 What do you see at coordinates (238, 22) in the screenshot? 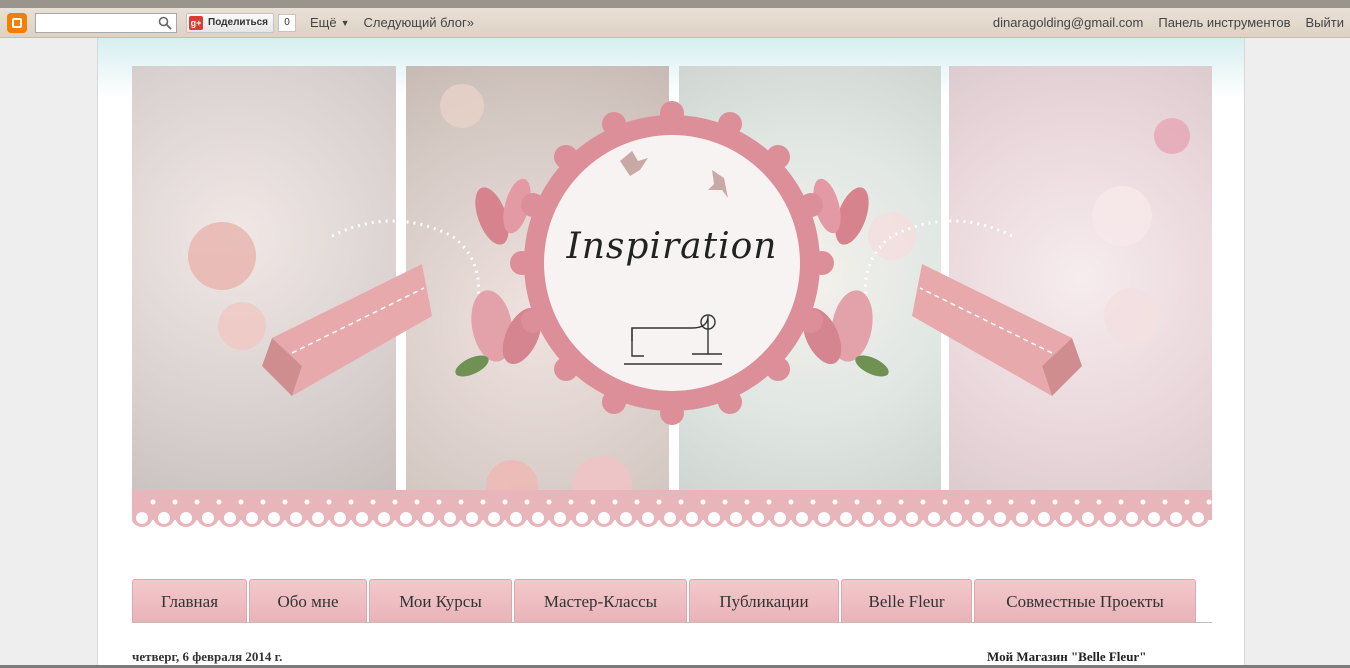
I see `share-label: Поделиться` at bounding box center [238, 22].